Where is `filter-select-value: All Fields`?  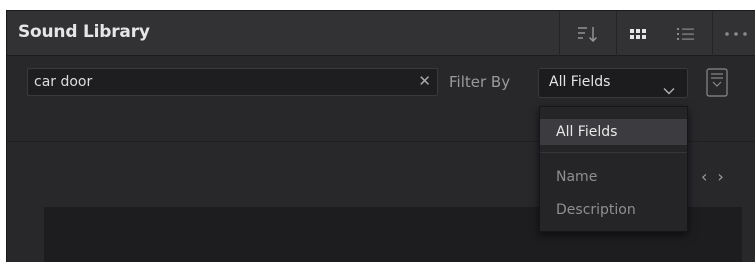 filter-select-value: All Fields is located at coordinates (580, 82).